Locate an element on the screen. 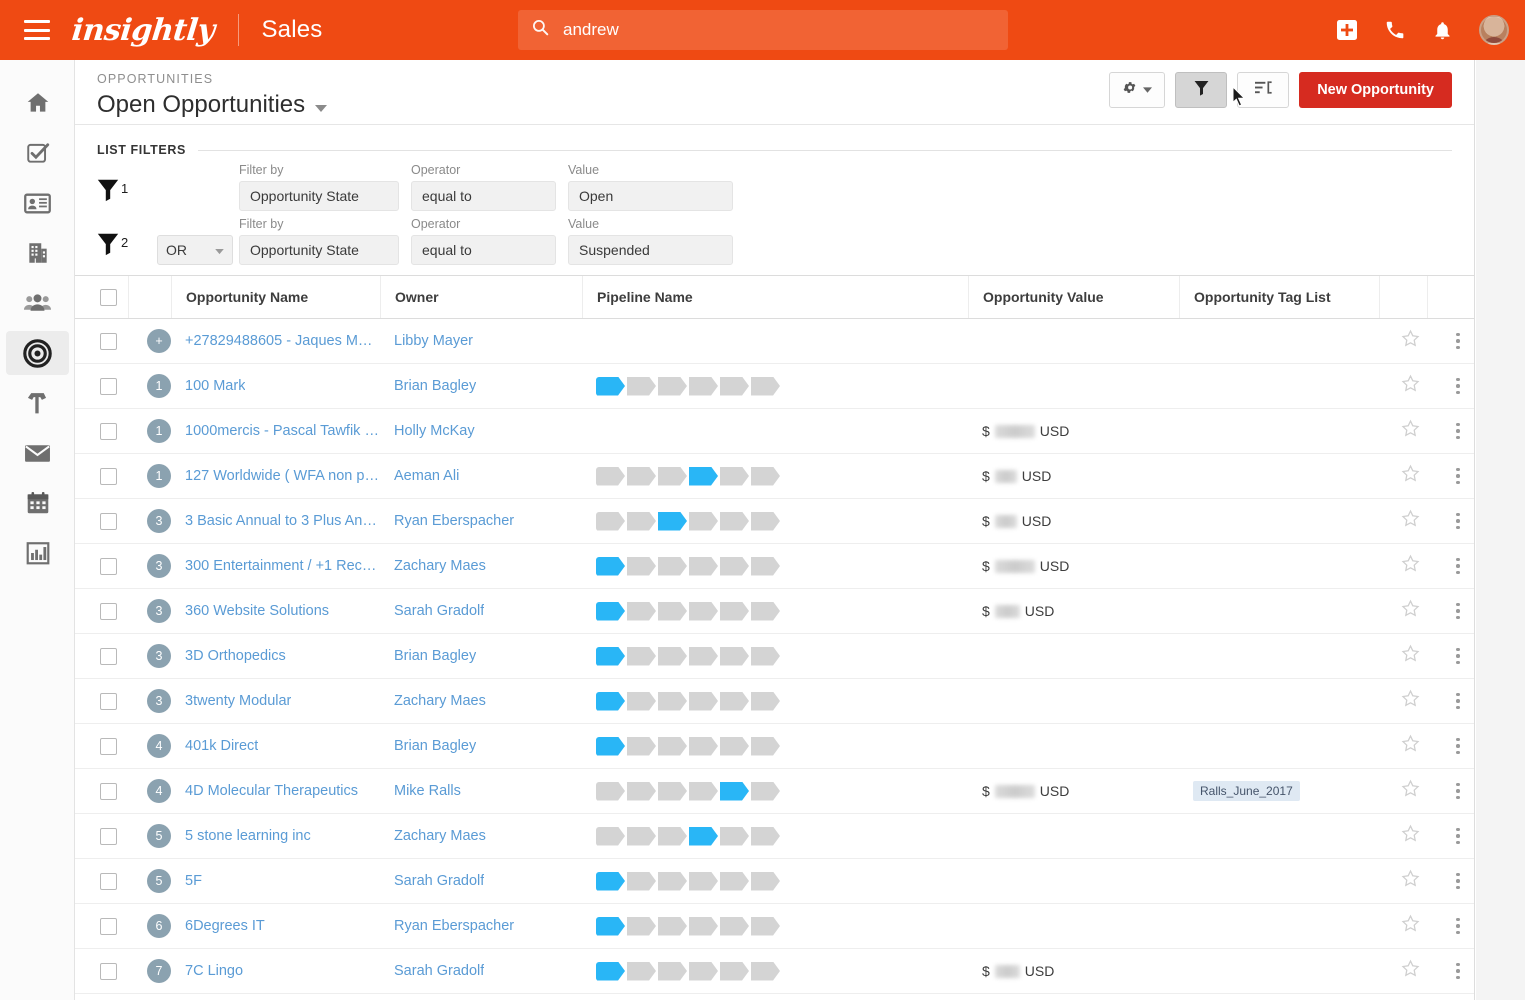 This screenshot has width=1525, height=1000. opportunity-name-link: 7C Lingo is located at coordinates (214, 971).